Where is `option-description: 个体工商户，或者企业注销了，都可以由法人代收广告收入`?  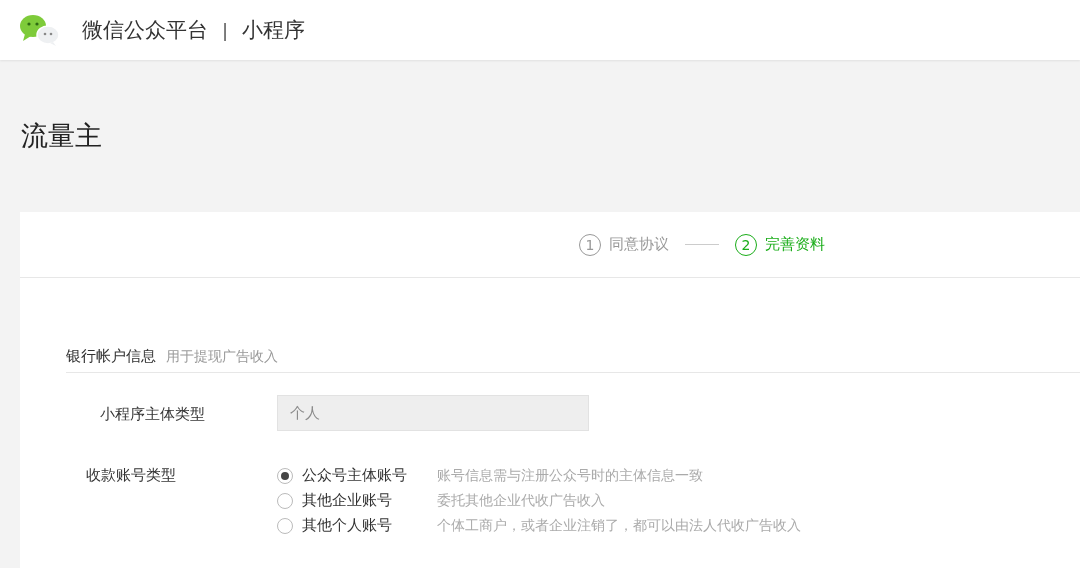 option-description: 个体工商户，或者企业注销了，都可以由法人代收广告收入 is located at coordinates (619, 525).